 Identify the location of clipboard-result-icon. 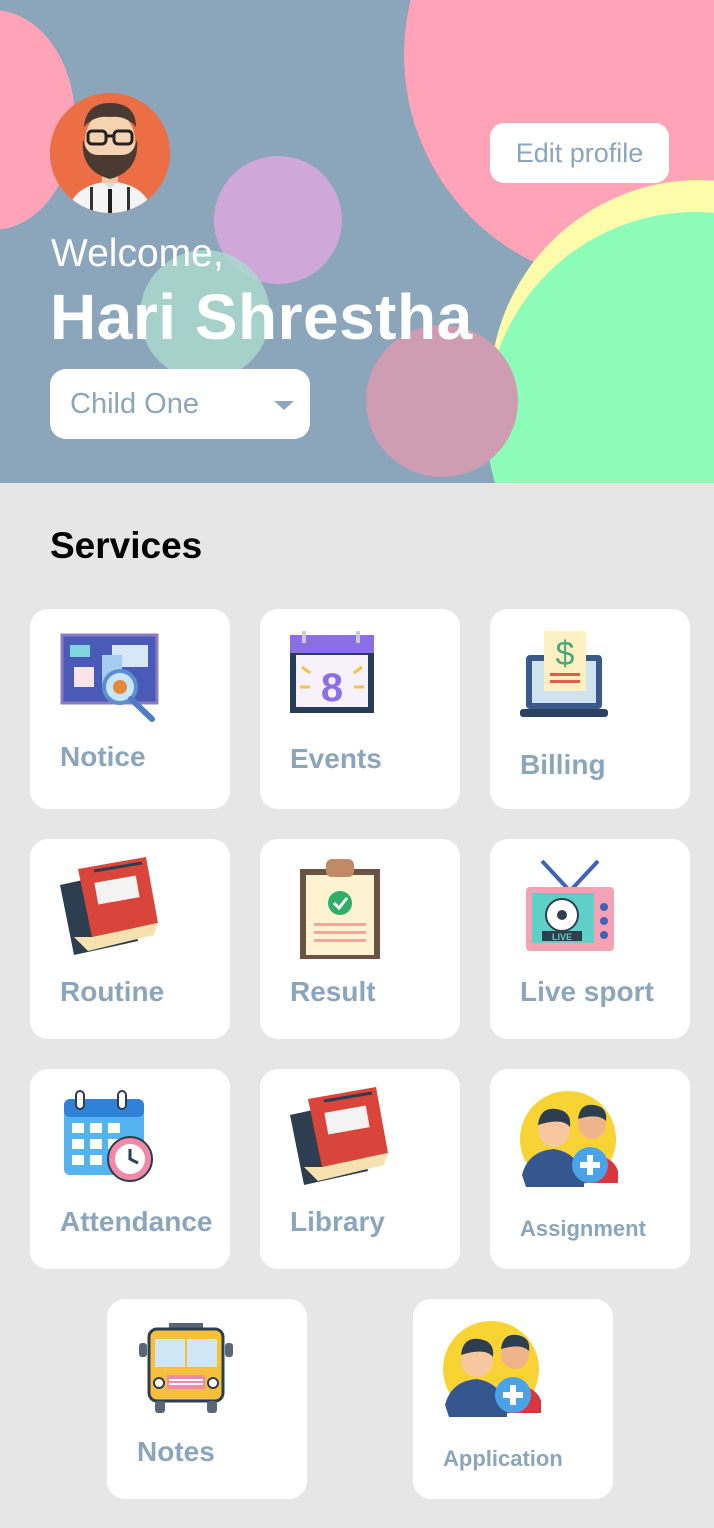
(340, 909).